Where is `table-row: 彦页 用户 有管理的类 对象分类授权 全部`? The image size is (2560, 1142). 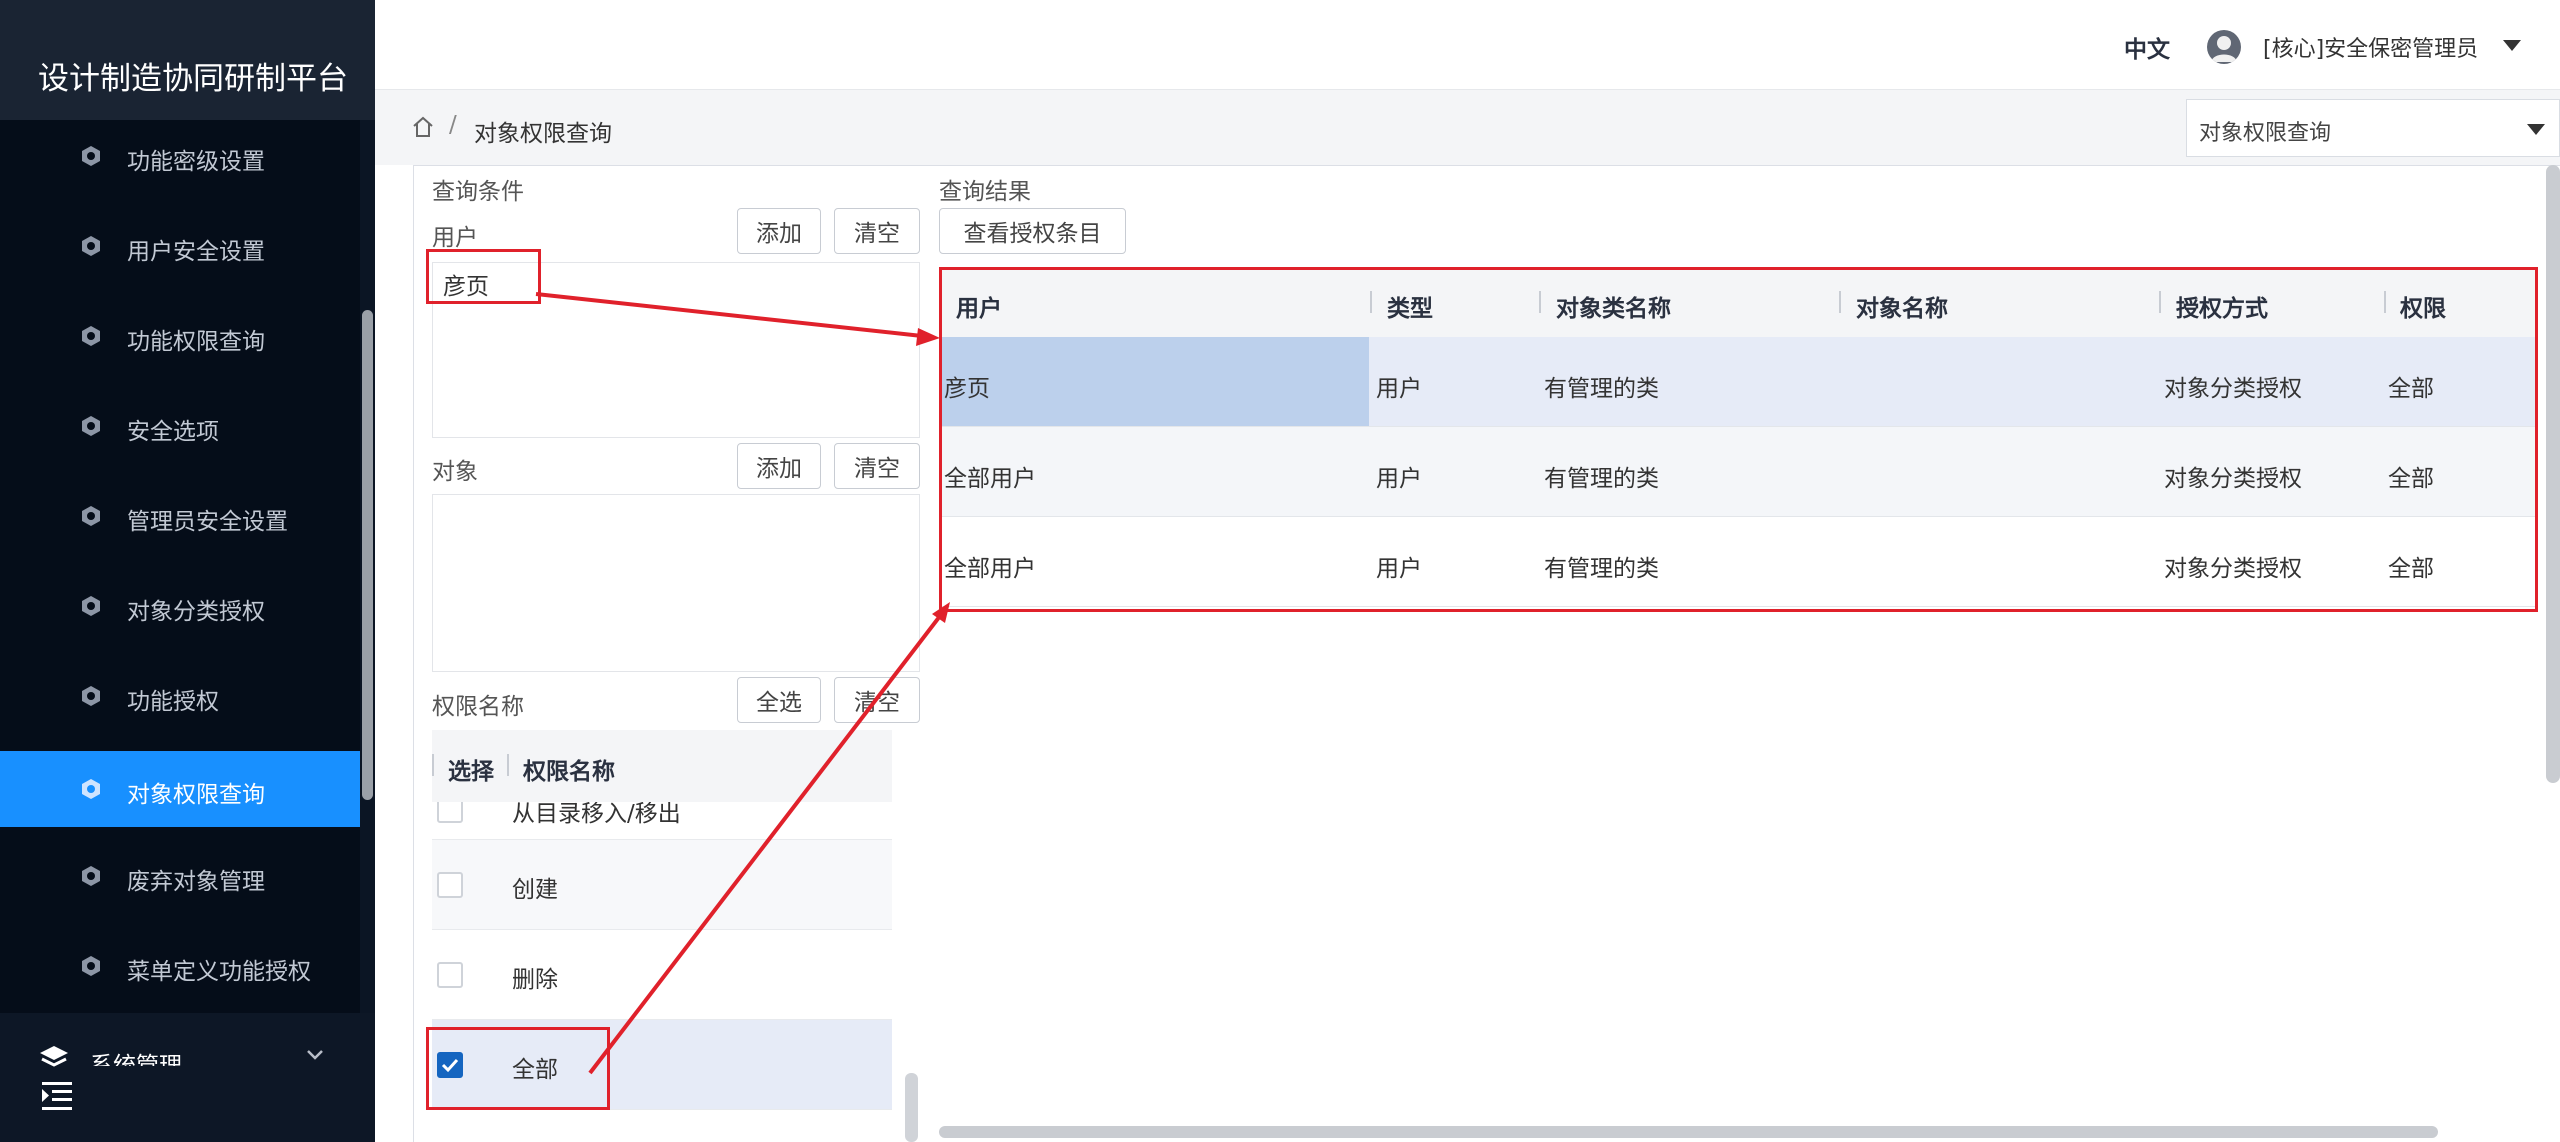 table-row: 彦页 用户 有管理的类 对象分类授权 全部 is located at coordinates (1738, 382).